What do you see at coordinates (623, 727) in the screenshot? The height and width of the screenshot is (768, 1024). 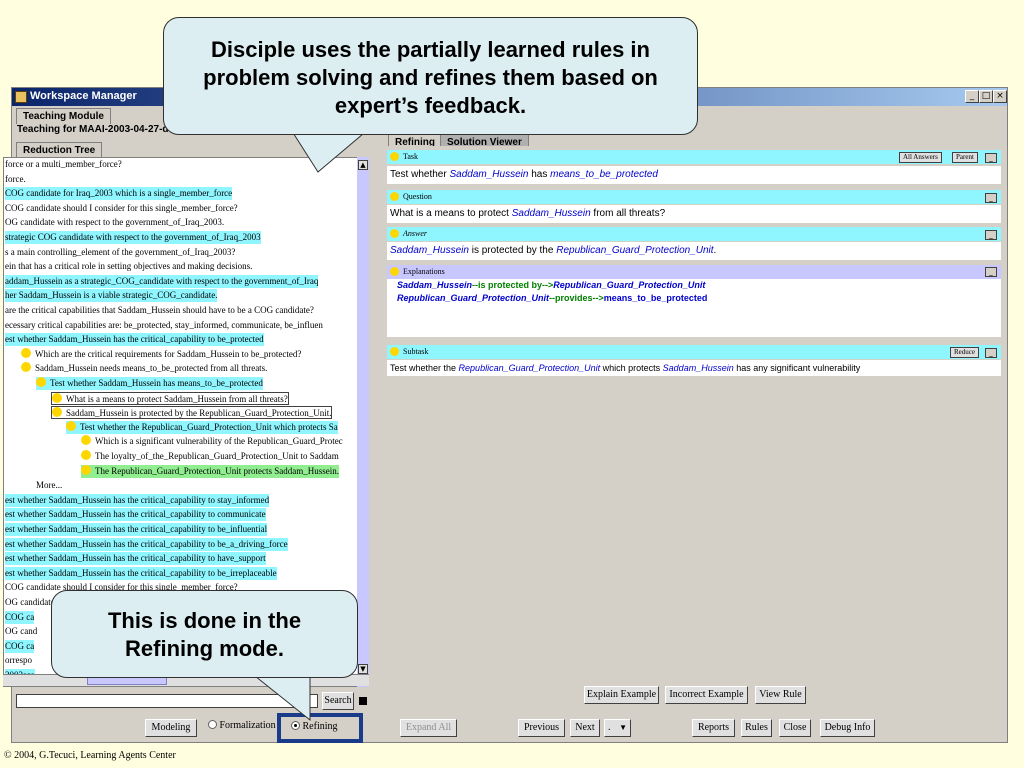 I see `dropdown-arrow-icon: ▼` at bounding box center [623, 727].